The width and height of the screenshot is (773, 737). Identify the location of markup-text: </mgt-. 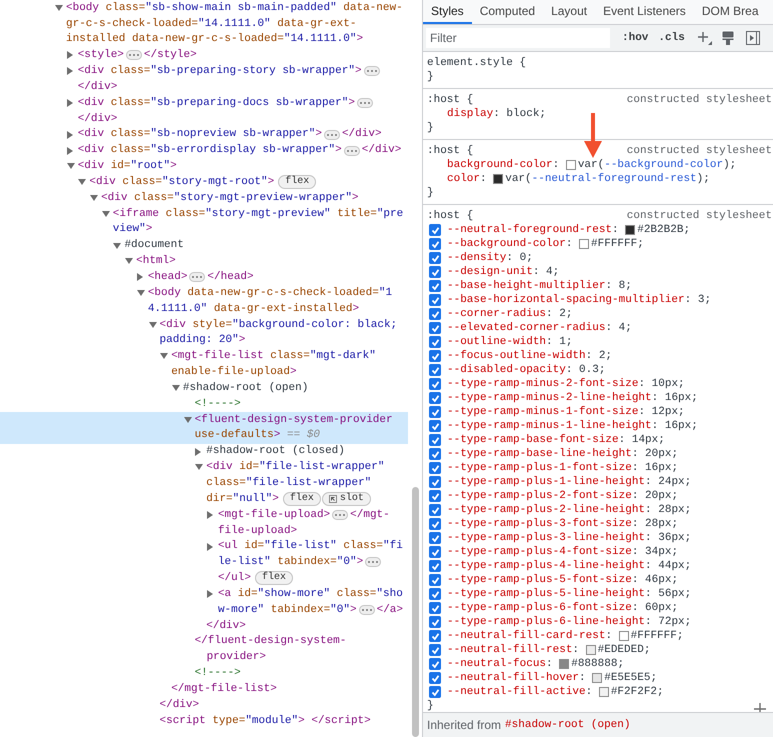
(370, 515).